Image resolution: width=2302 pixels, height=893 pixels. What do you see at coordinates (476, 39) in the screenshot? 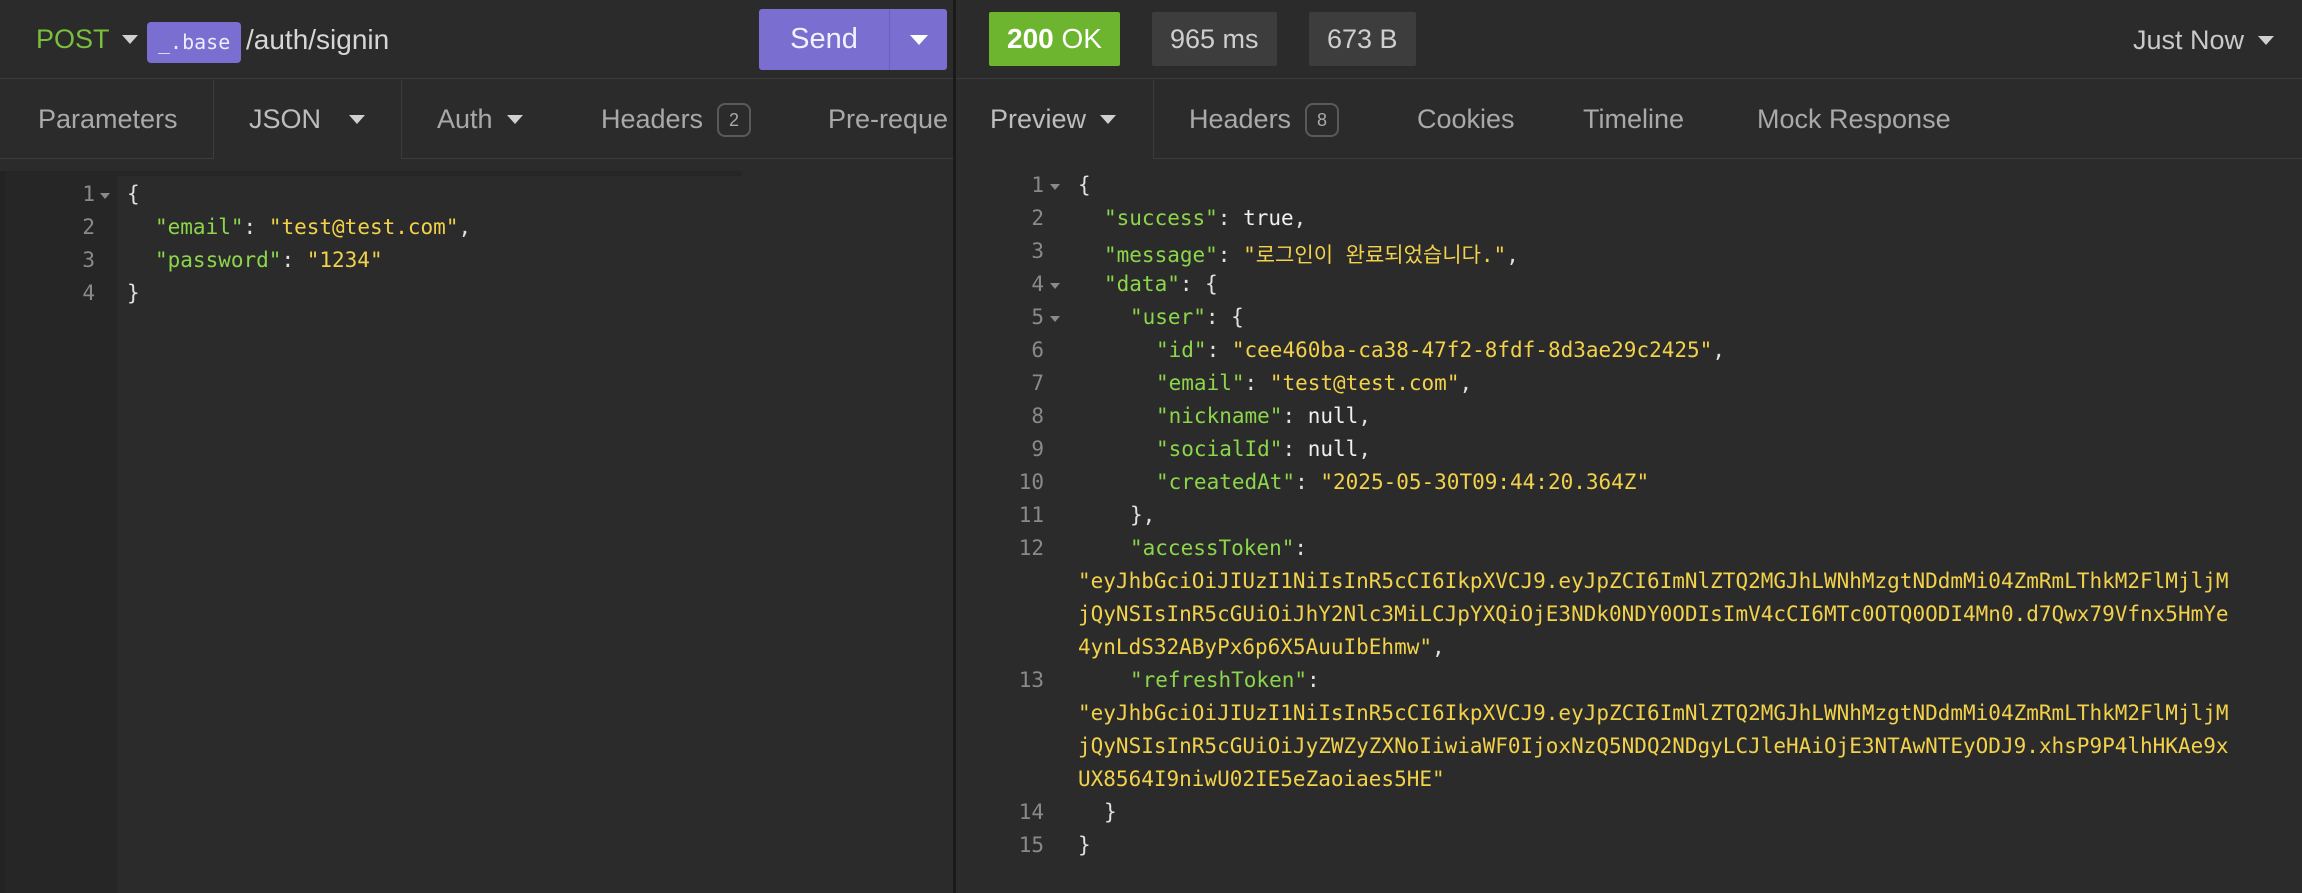
I see `url-bar: POST _.base /auth/signin Send` at bounding box center [476, 39].